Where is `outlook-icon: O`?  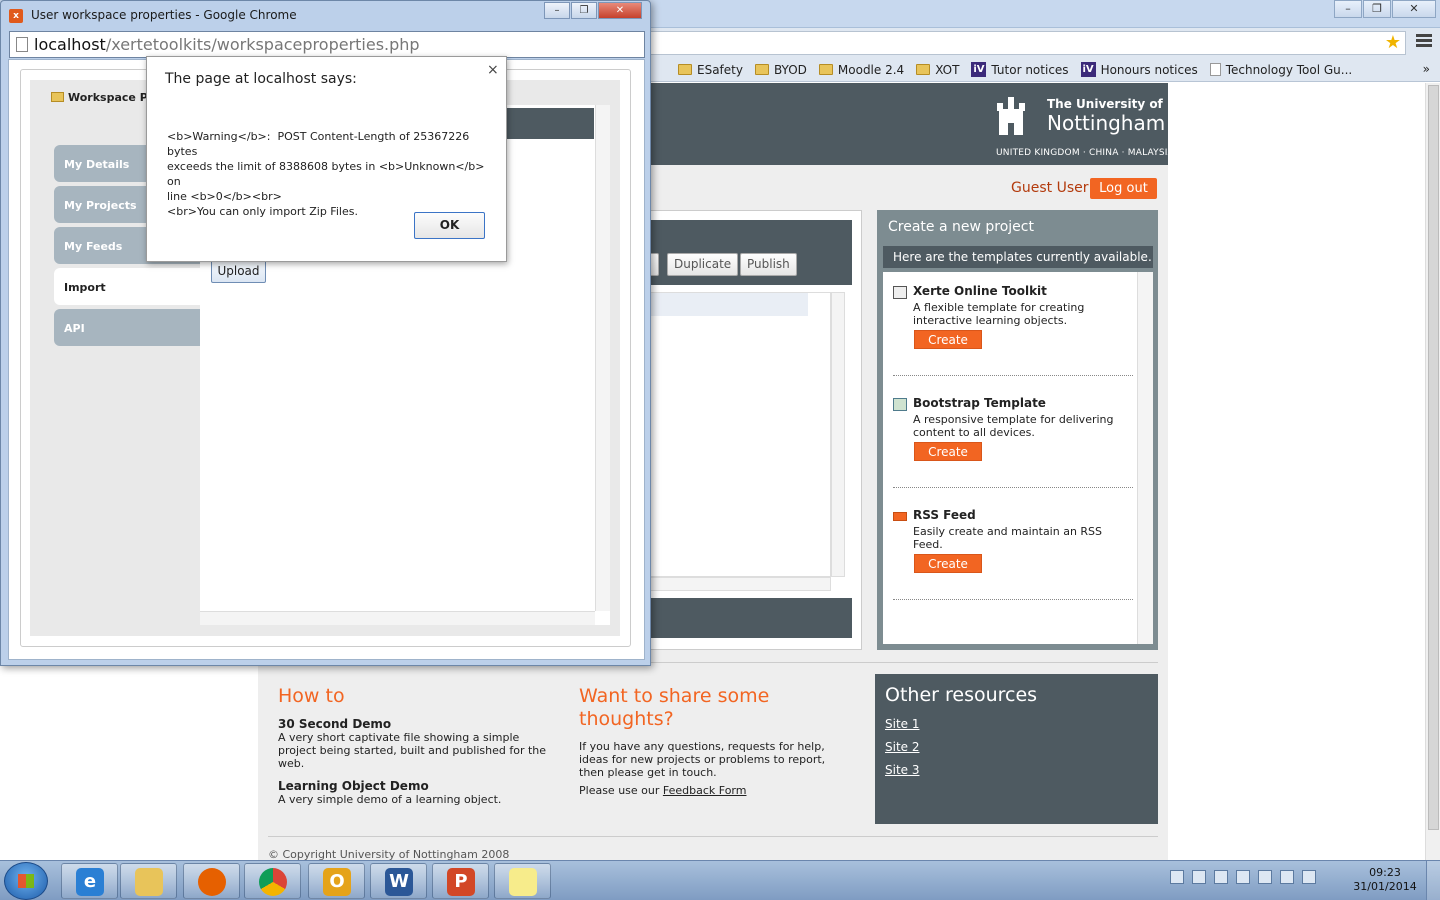
outlook-icon: O is located at coordinates (337, 882).